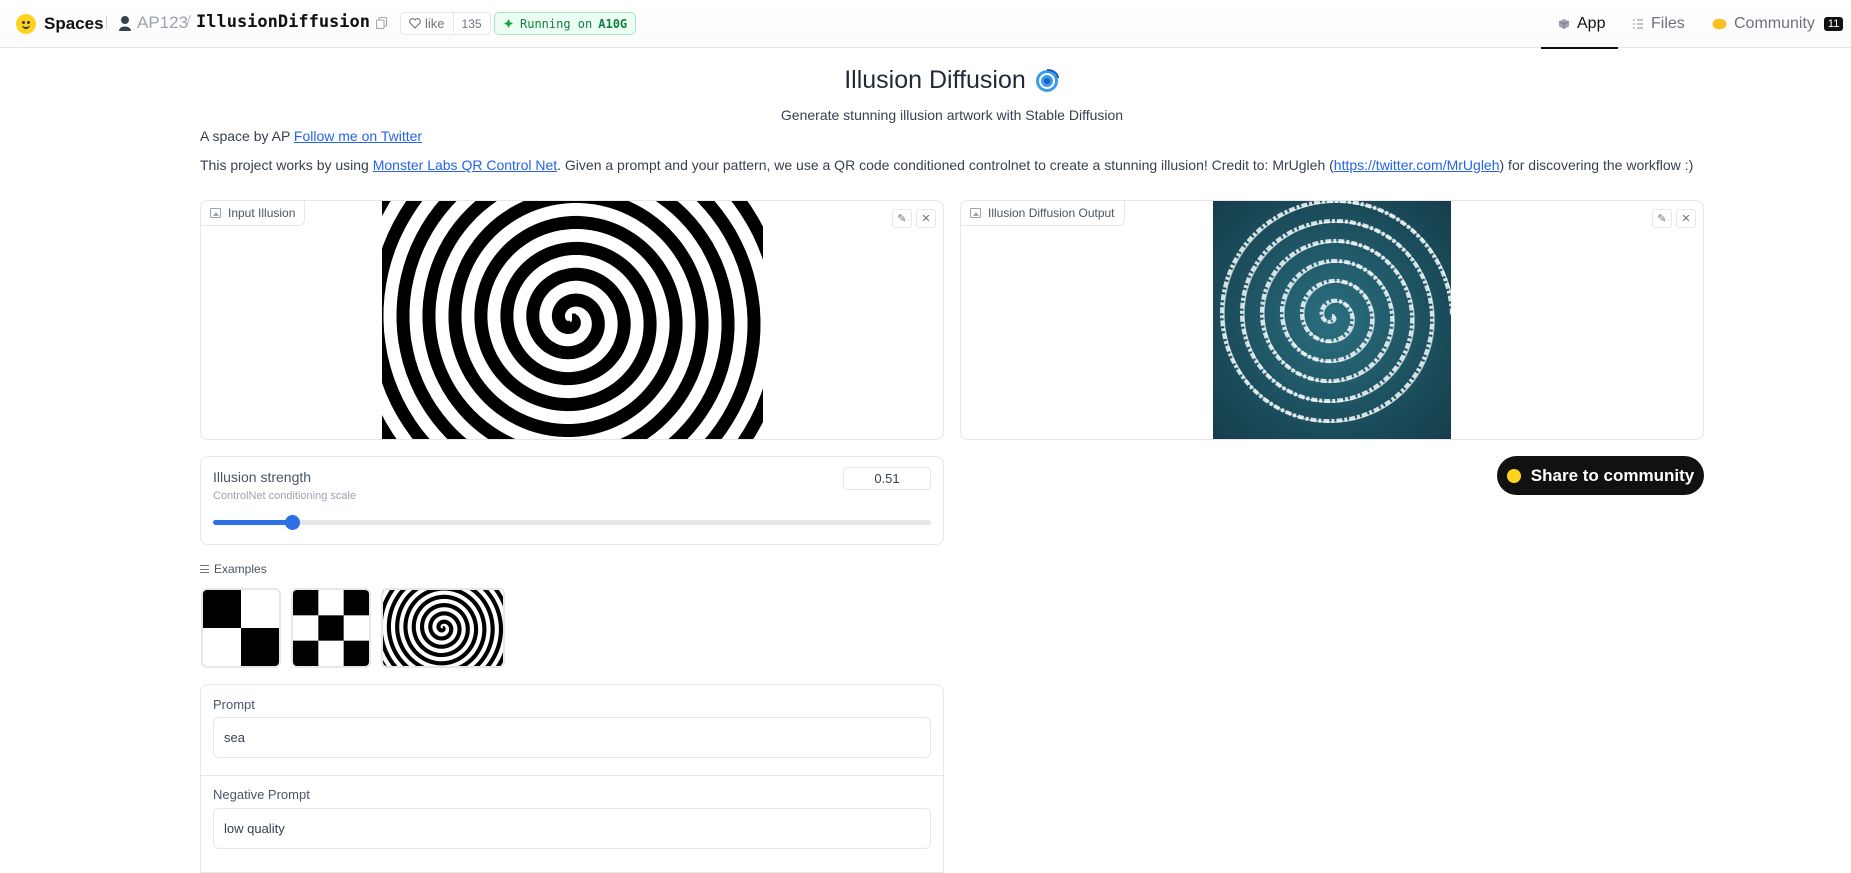 This screenshot has width=1851, height=873. I want to click on example-checkerboard-3x3, so click(331, 628).